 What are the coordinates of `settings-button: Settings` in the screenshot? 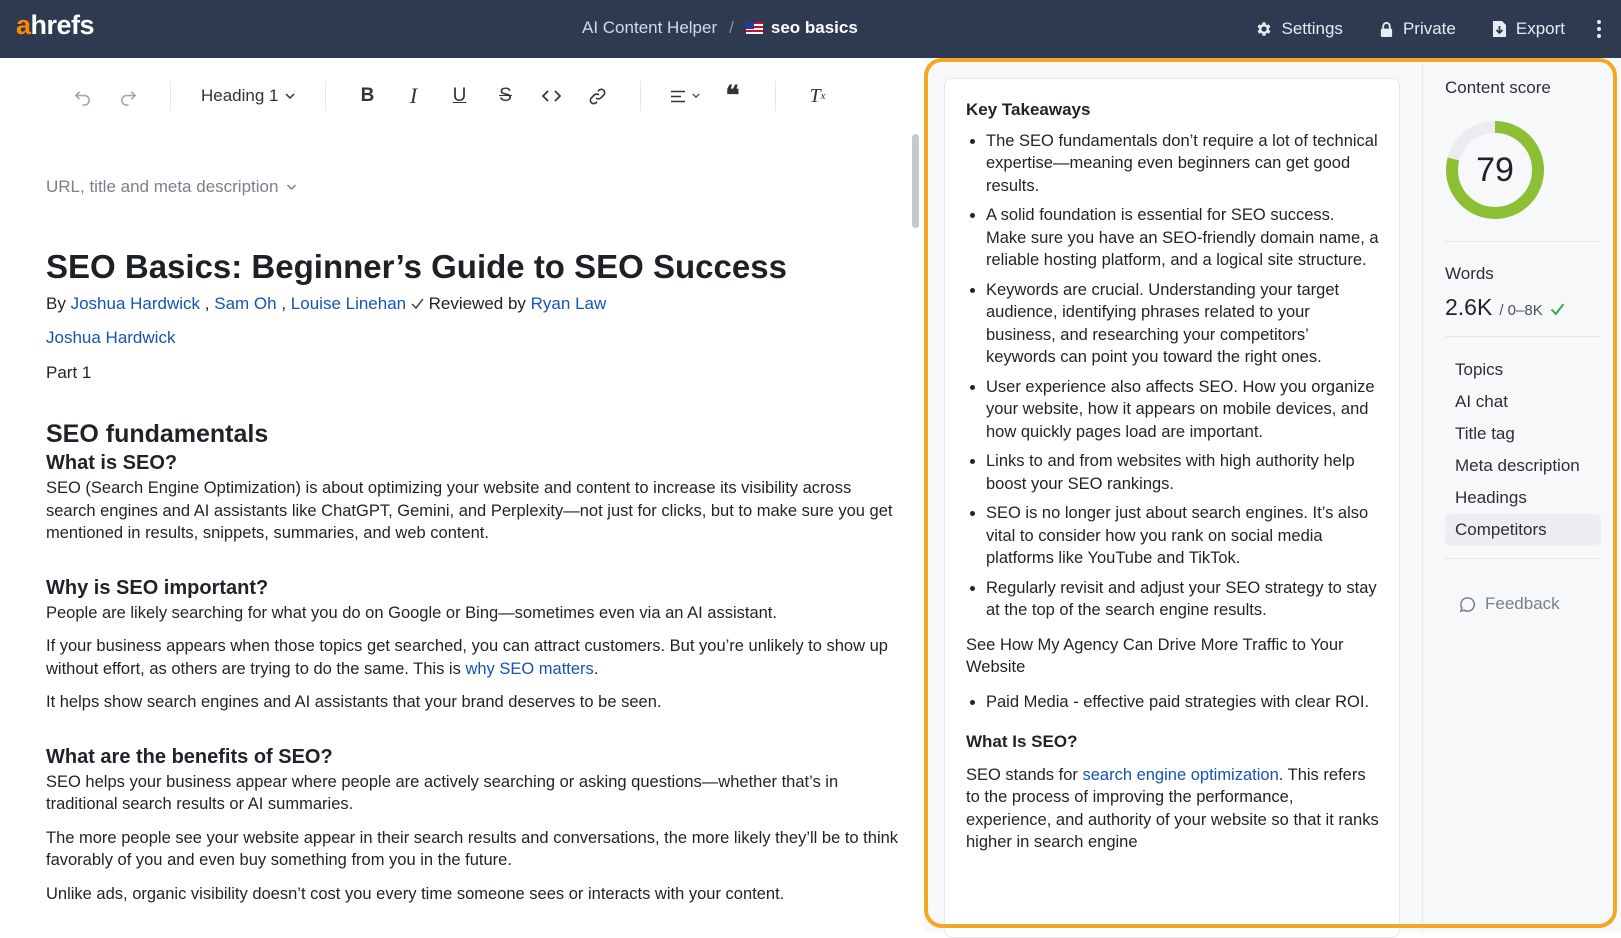 It's located at (1299, 29).